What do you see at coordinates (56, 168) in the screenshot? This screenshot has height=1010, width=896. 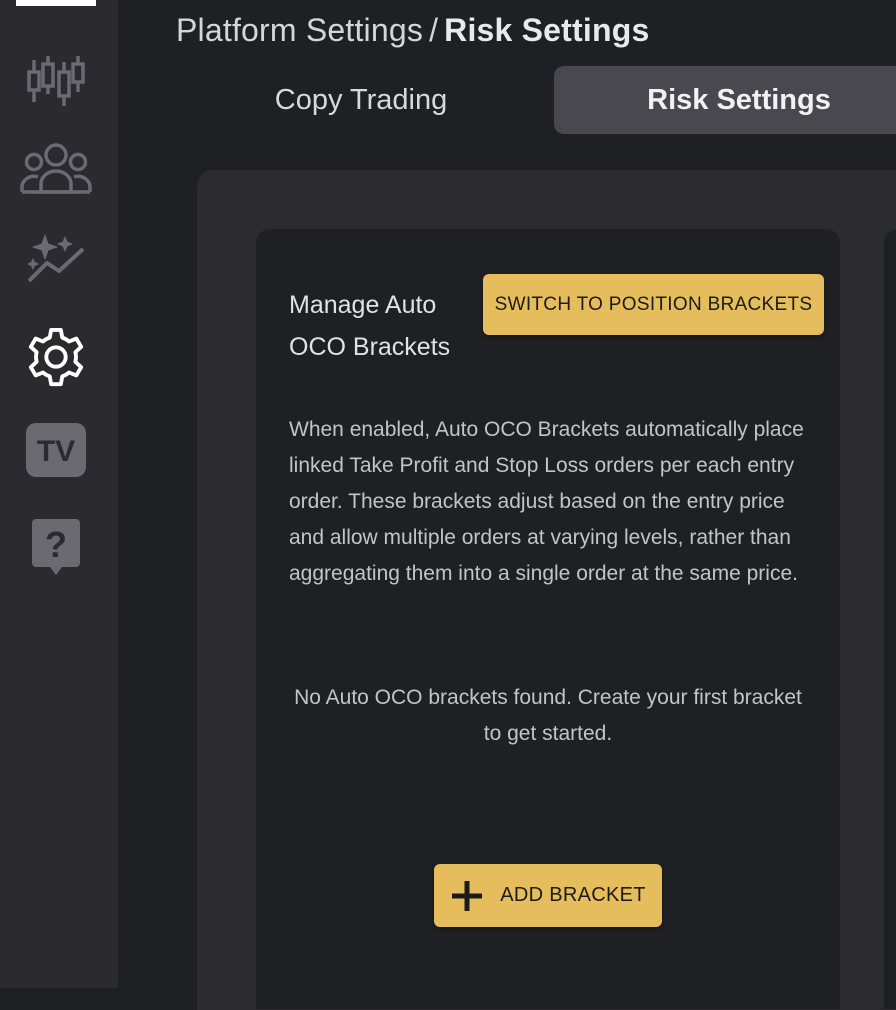 I see `users-group-icon` at bounding box center [56, 168].